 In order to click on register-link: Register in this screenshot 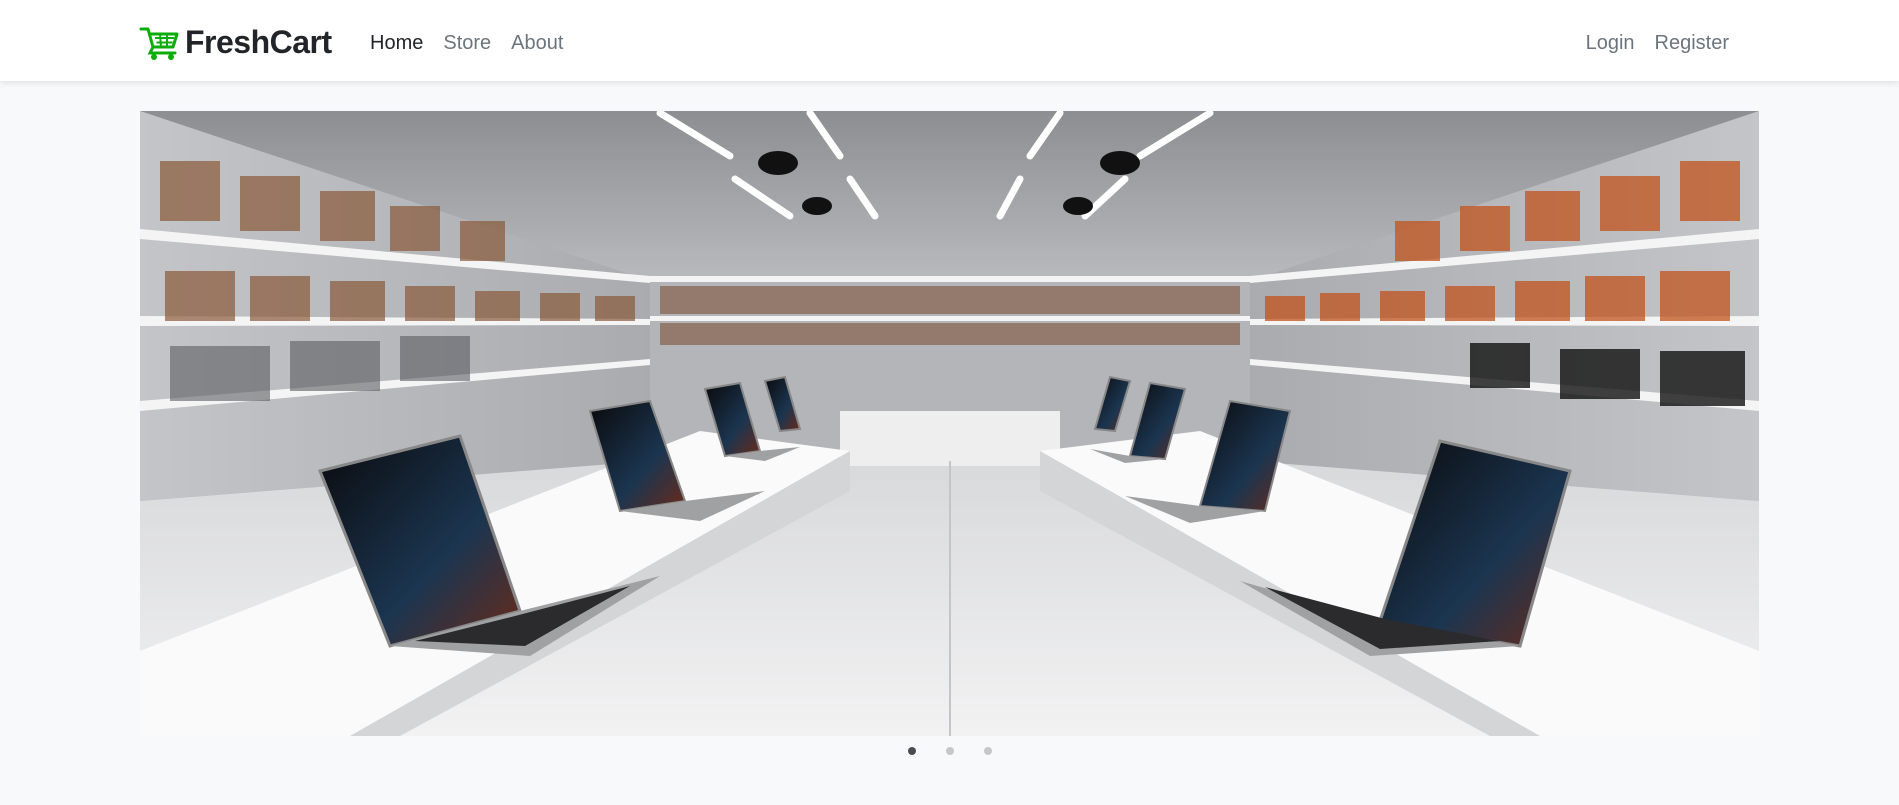, I will do `click(1692, 43)`.